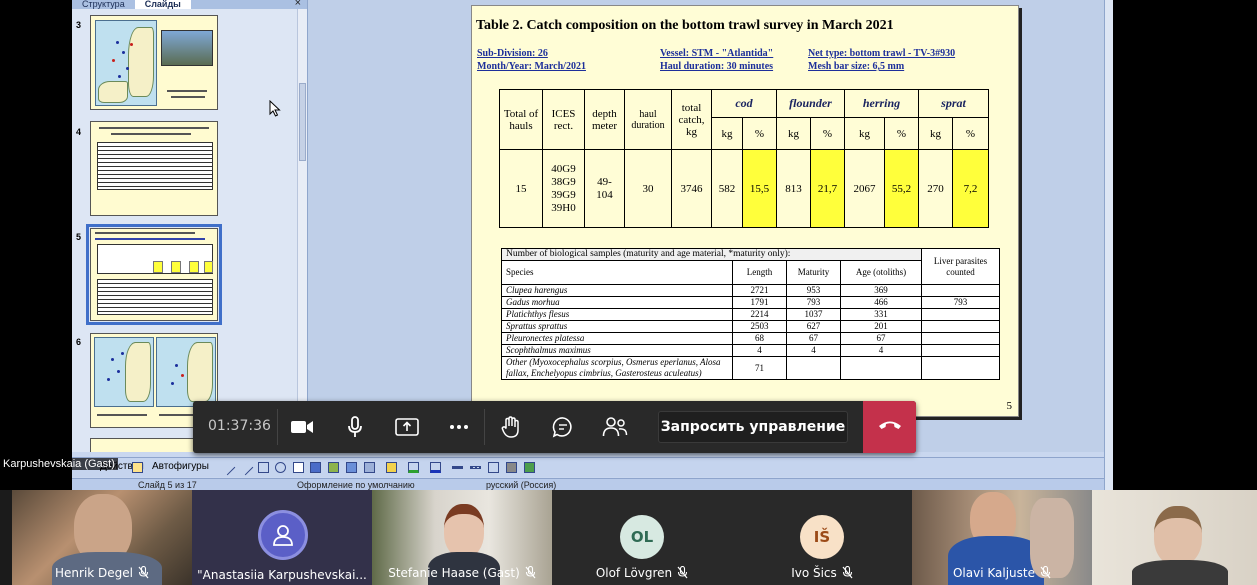  I want to click on shadow-style-icon, so click(511, 467).